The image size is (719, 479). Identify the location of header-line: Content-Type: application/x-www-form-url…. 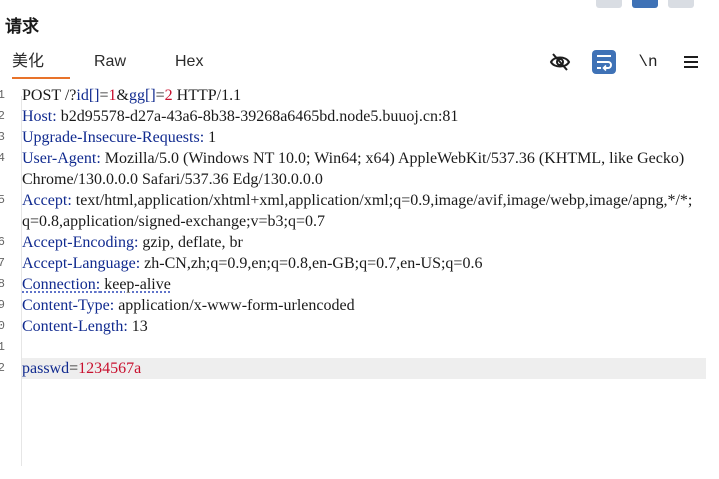
(188, 305).